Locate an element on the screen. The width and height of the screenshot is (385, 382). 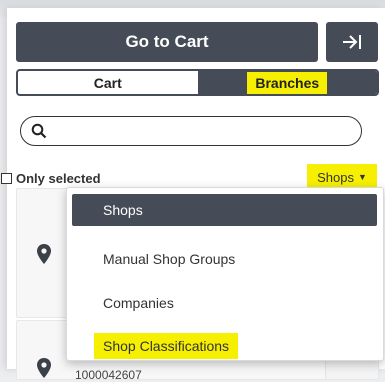
go-to-cart-button: Go to Cart is located at coordinates (167, 42).